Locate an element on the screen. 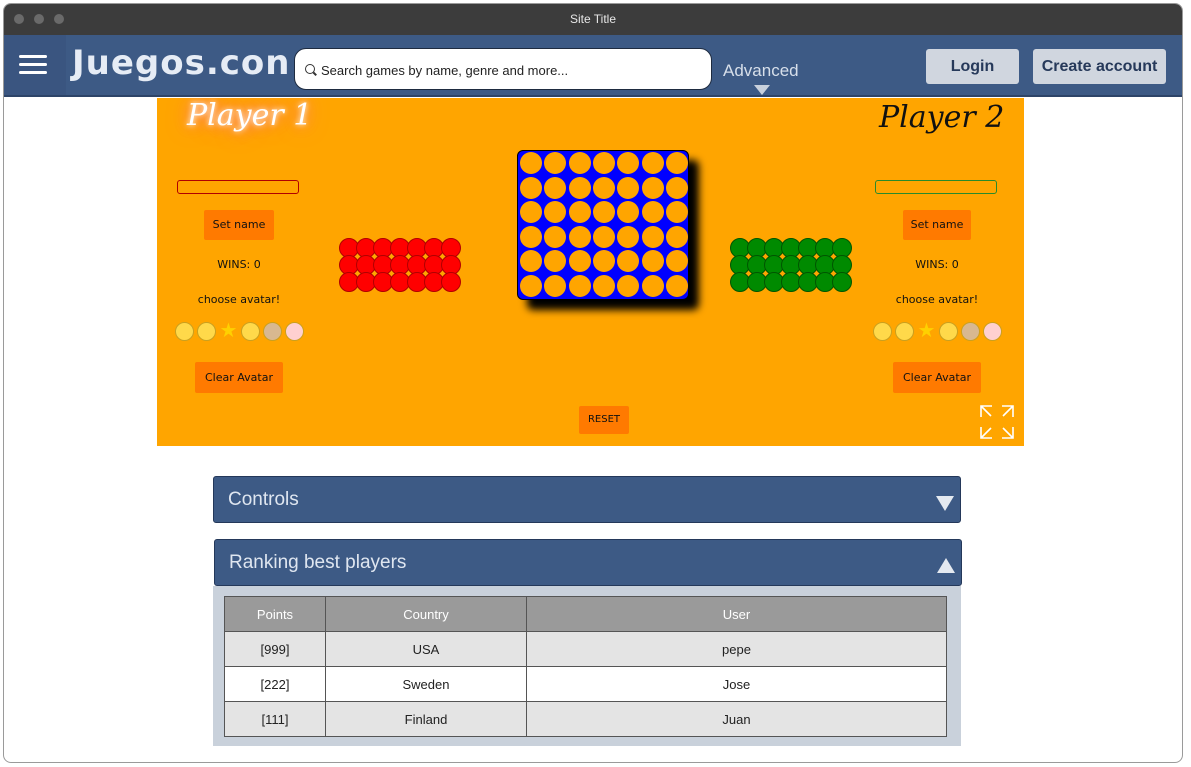 The height and width of the screenshot is (767, 1191). player1-choose-avatar-label: choose avatar! is located at coordinates (239, 299).